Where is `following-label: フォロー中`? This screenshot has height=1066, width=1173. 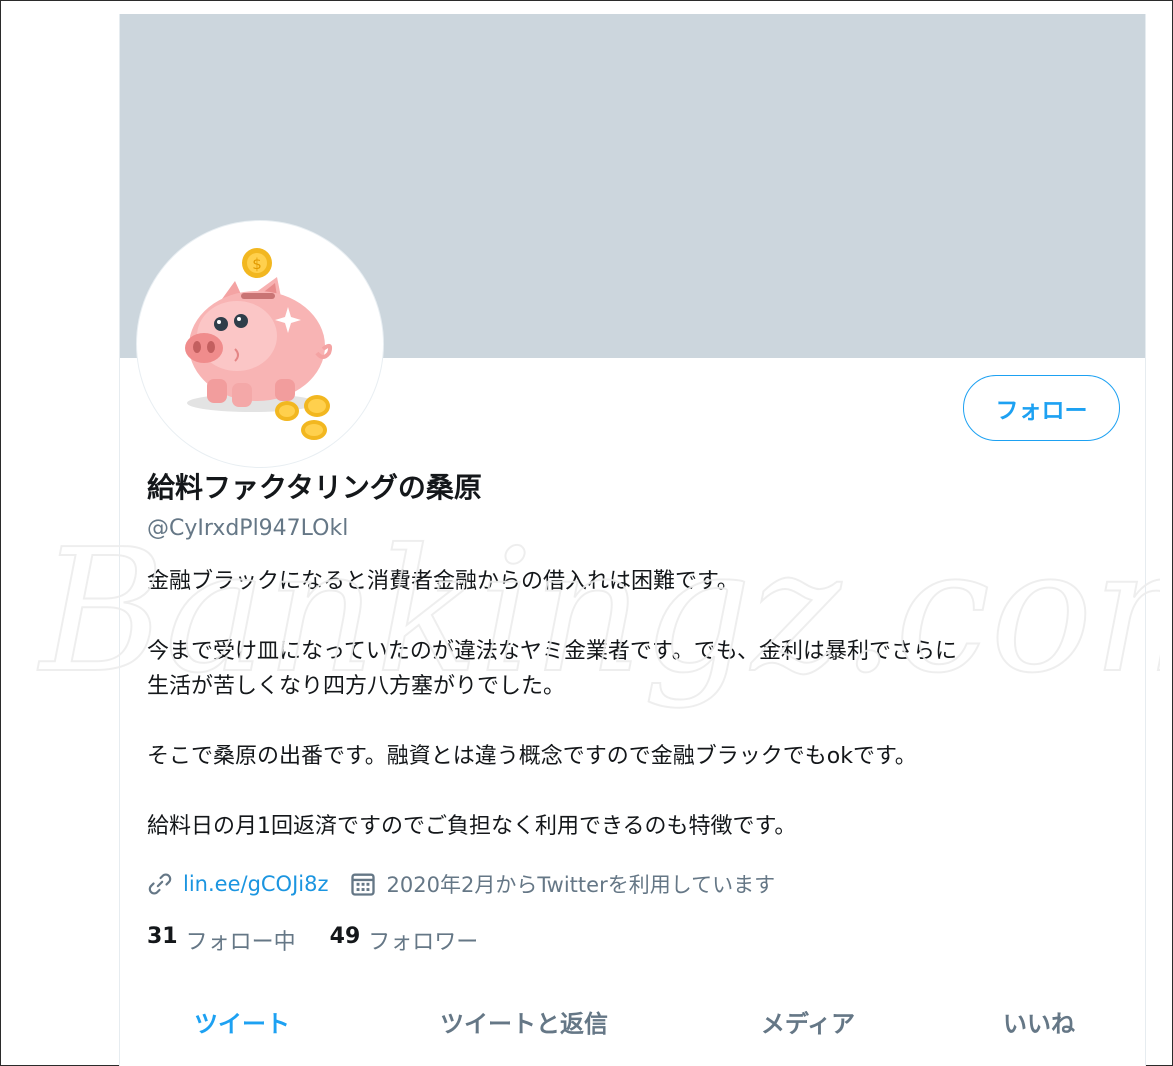
following-label: フォロー中 is located at coordinates (240, 942).